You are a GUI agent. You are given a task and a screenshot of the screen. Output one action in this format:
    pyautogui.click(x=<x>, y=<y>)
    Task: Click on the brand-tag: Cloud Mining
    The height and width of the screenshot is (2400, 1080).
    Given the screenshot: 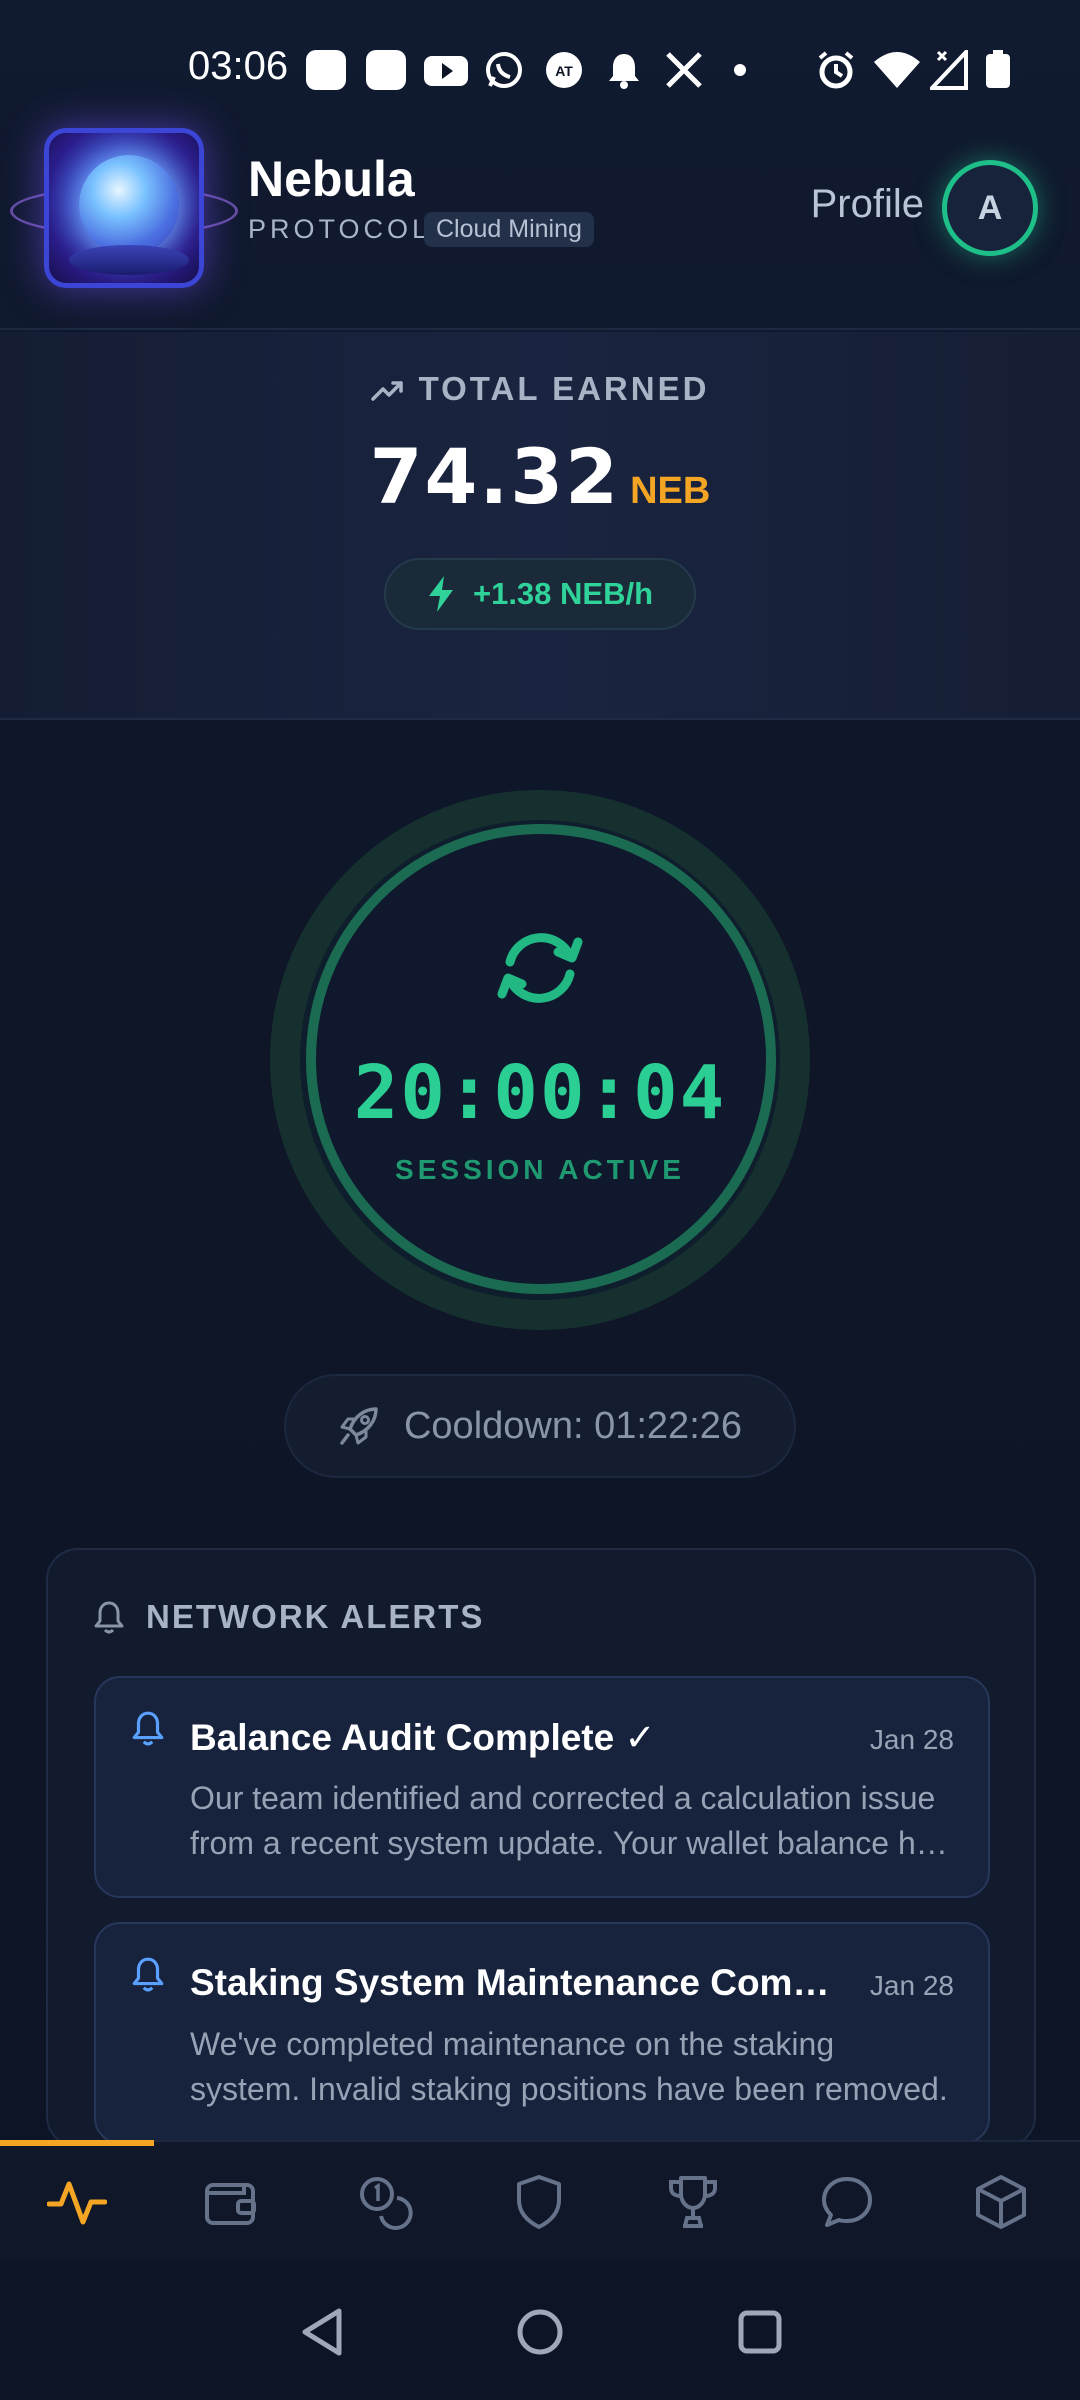 What is the action you would take?
    pyautogui.click(x=509, y=229)
    